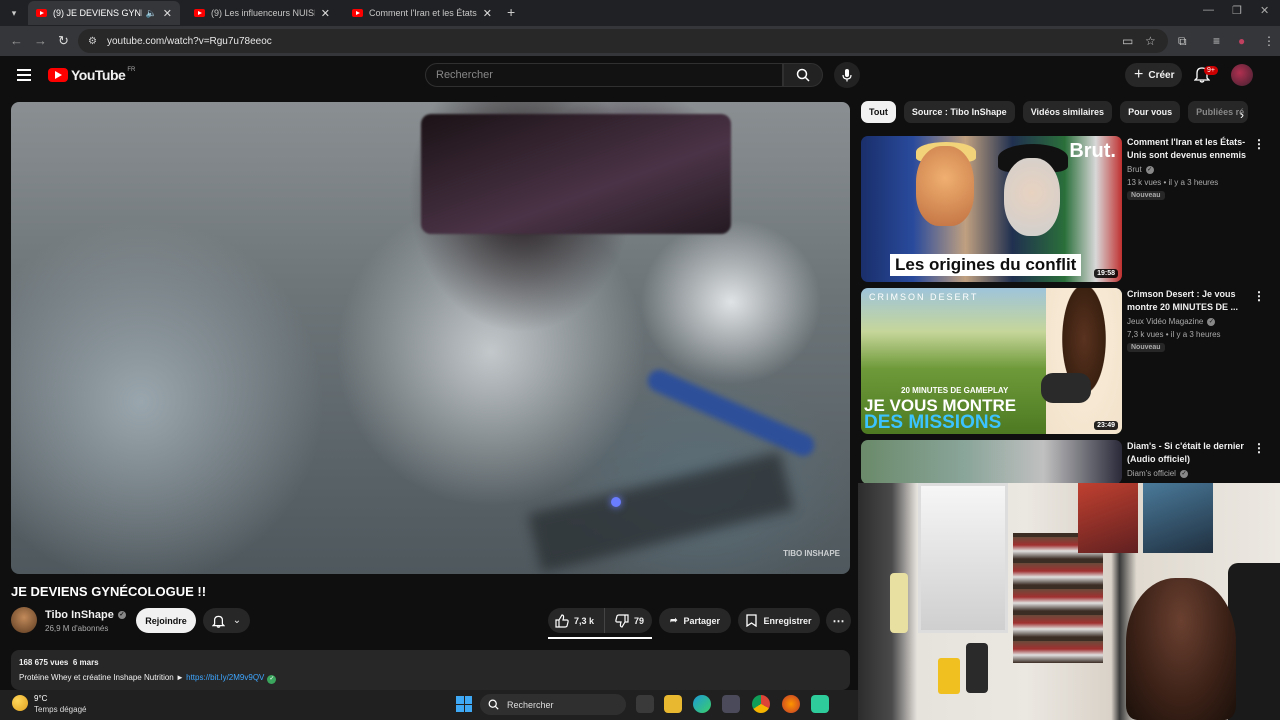  What do you see at coordinates (85, 615) in the screenshot?
I see `channel-name: Tibo InShape ✓` at bounding box center [85, 615].